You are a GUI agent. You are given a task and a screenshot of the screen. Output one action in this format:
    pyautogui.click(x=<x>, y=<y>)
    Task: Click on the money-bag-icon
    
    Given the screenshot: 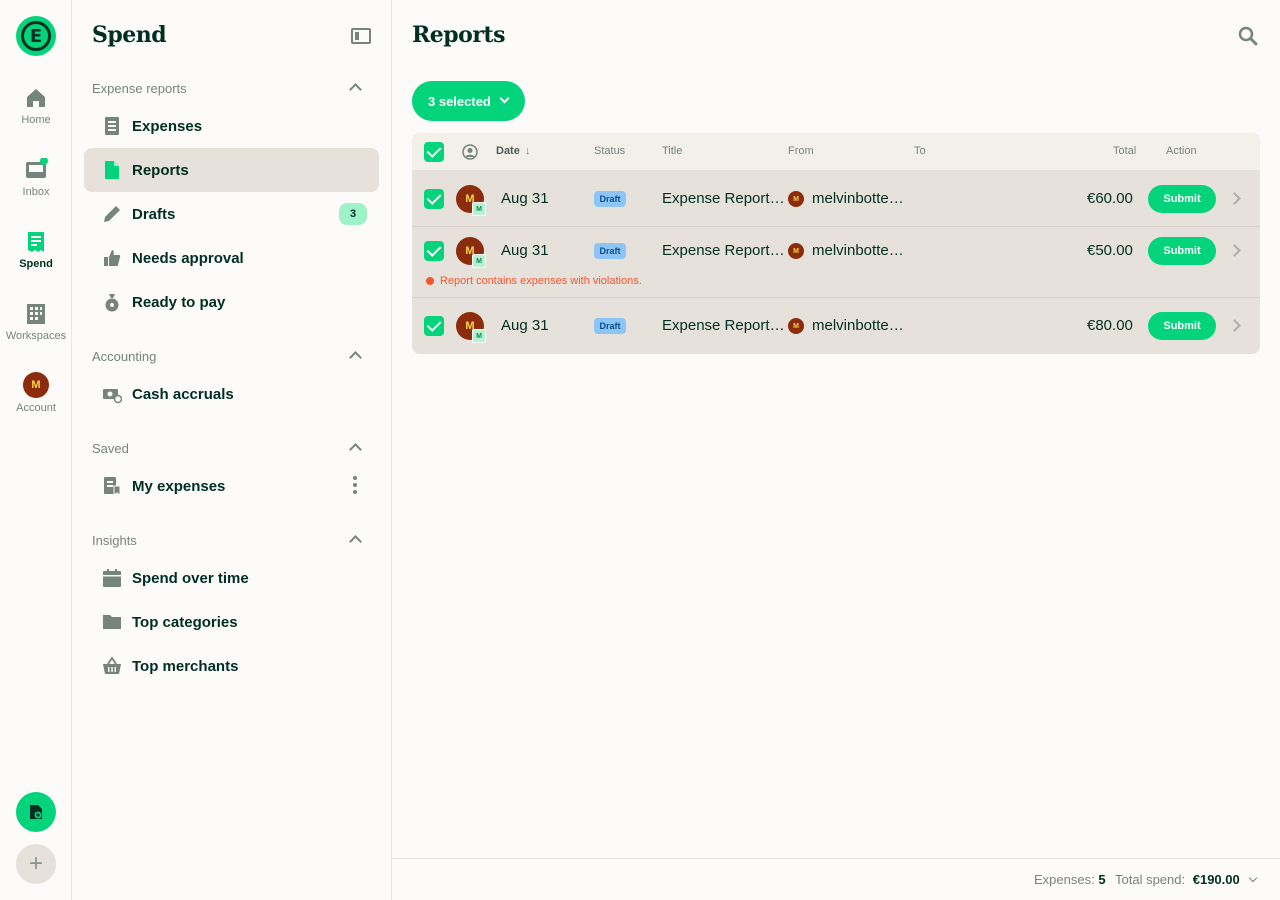 What is the action you would take?
    pyautogui.click(x=112, y=303)
    